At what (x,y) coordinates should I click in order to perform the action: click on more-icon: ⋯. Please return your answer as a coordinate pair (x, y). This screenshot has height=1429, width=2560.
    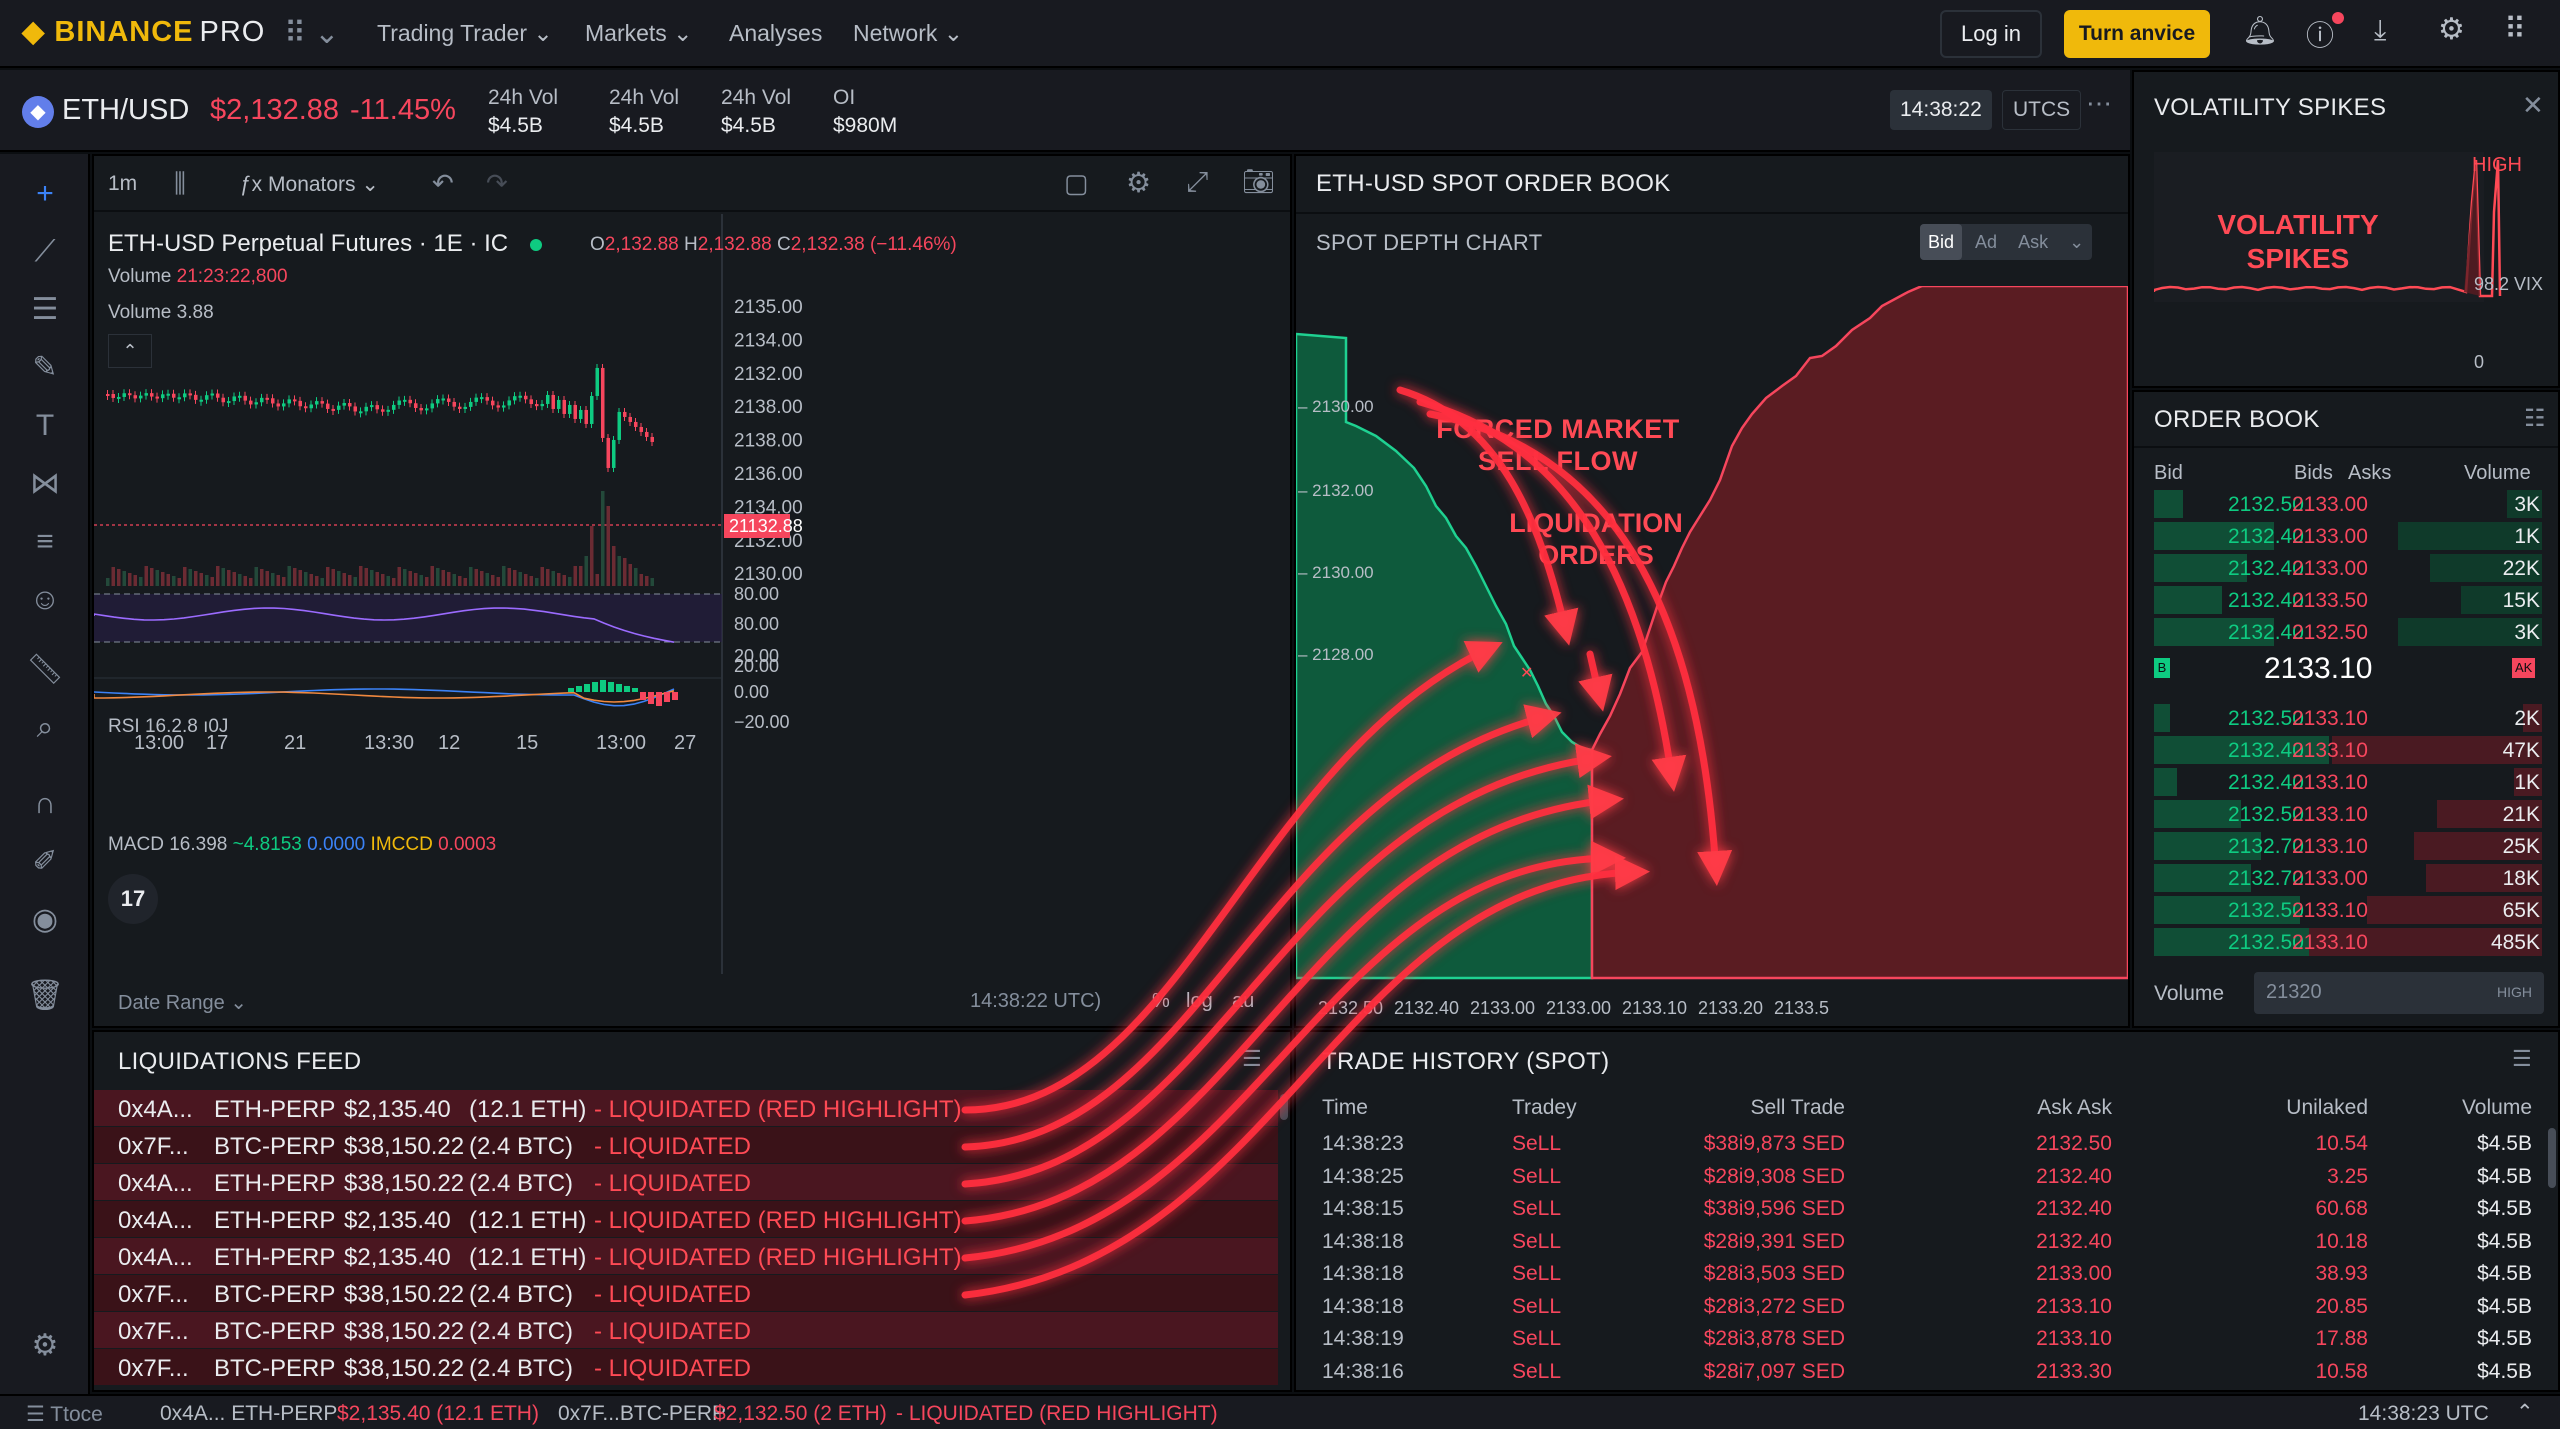
    Looking at the image, I should click on (2099, 103).